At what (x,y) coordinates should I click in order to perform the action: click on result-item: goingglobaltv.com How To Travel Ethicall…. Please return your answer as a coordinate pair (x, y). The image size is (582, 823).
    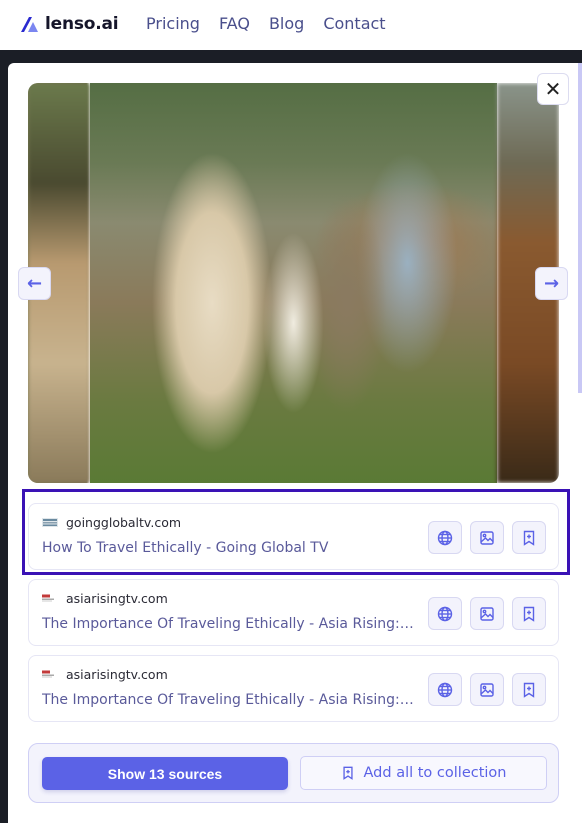
    Looking at the image, I should click on (293, 536).